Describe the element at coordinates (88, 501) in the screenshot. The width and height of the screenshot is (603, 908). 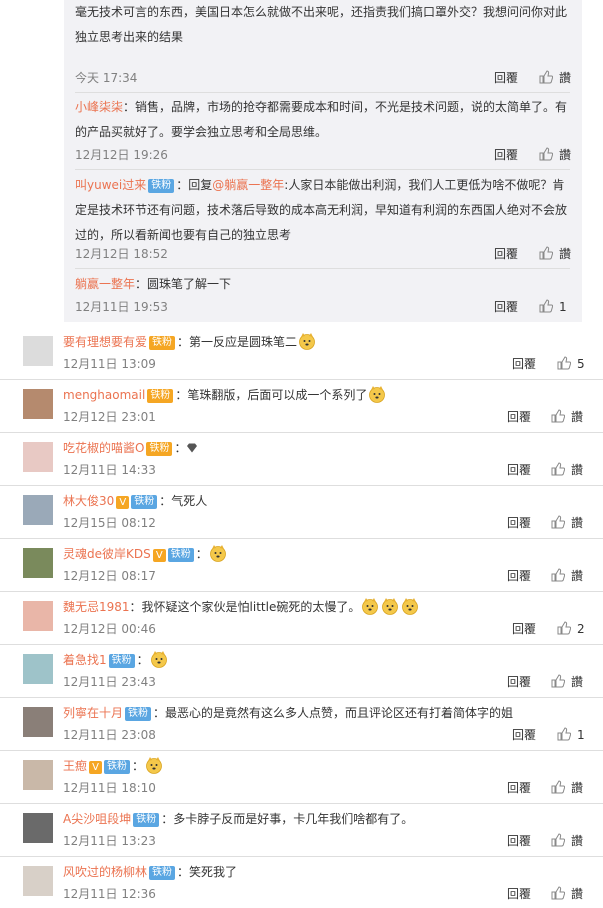
I see `comment-username: 林大俊30` at that location.